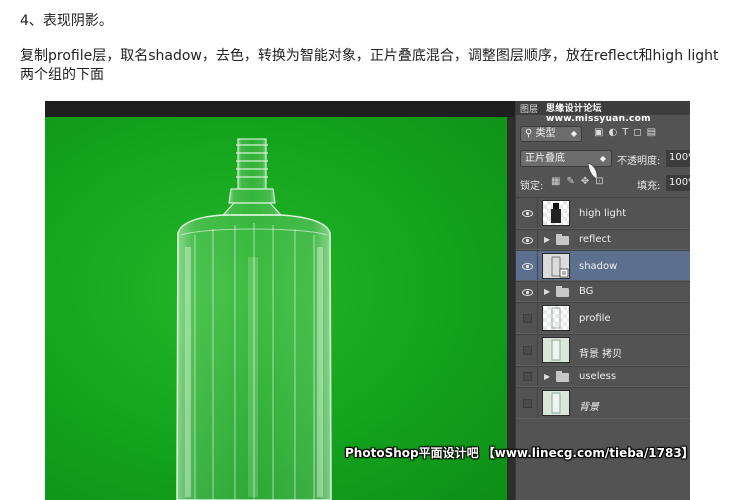 The height and width of the screenshot is (500, 750). I want to click on lock-all-icon: ⊡, so click(602, 181).